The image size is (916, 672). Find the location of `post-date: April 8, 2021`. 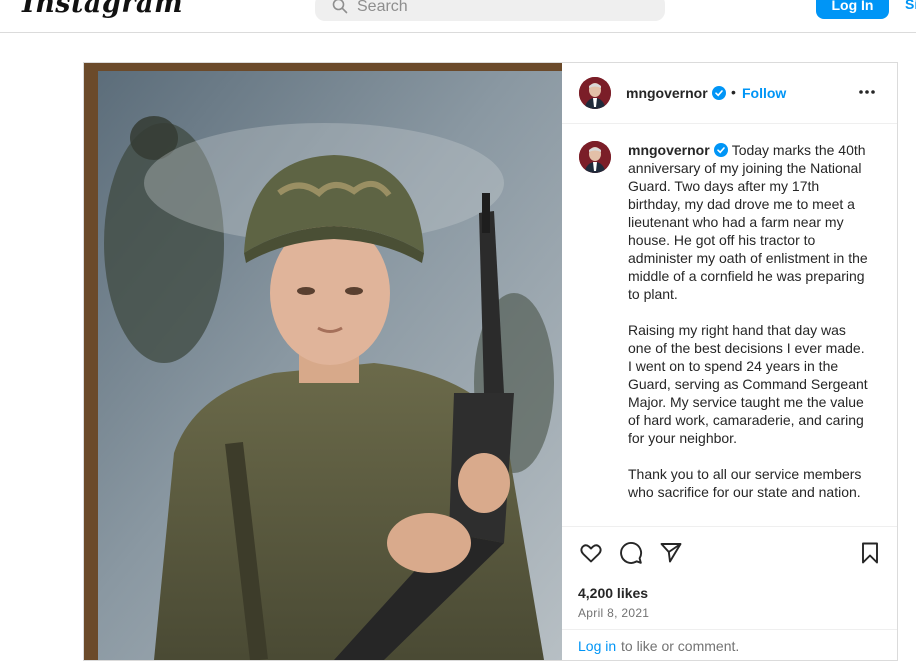

post-date: April 8, 2021 is located at coordinates (613, 613).